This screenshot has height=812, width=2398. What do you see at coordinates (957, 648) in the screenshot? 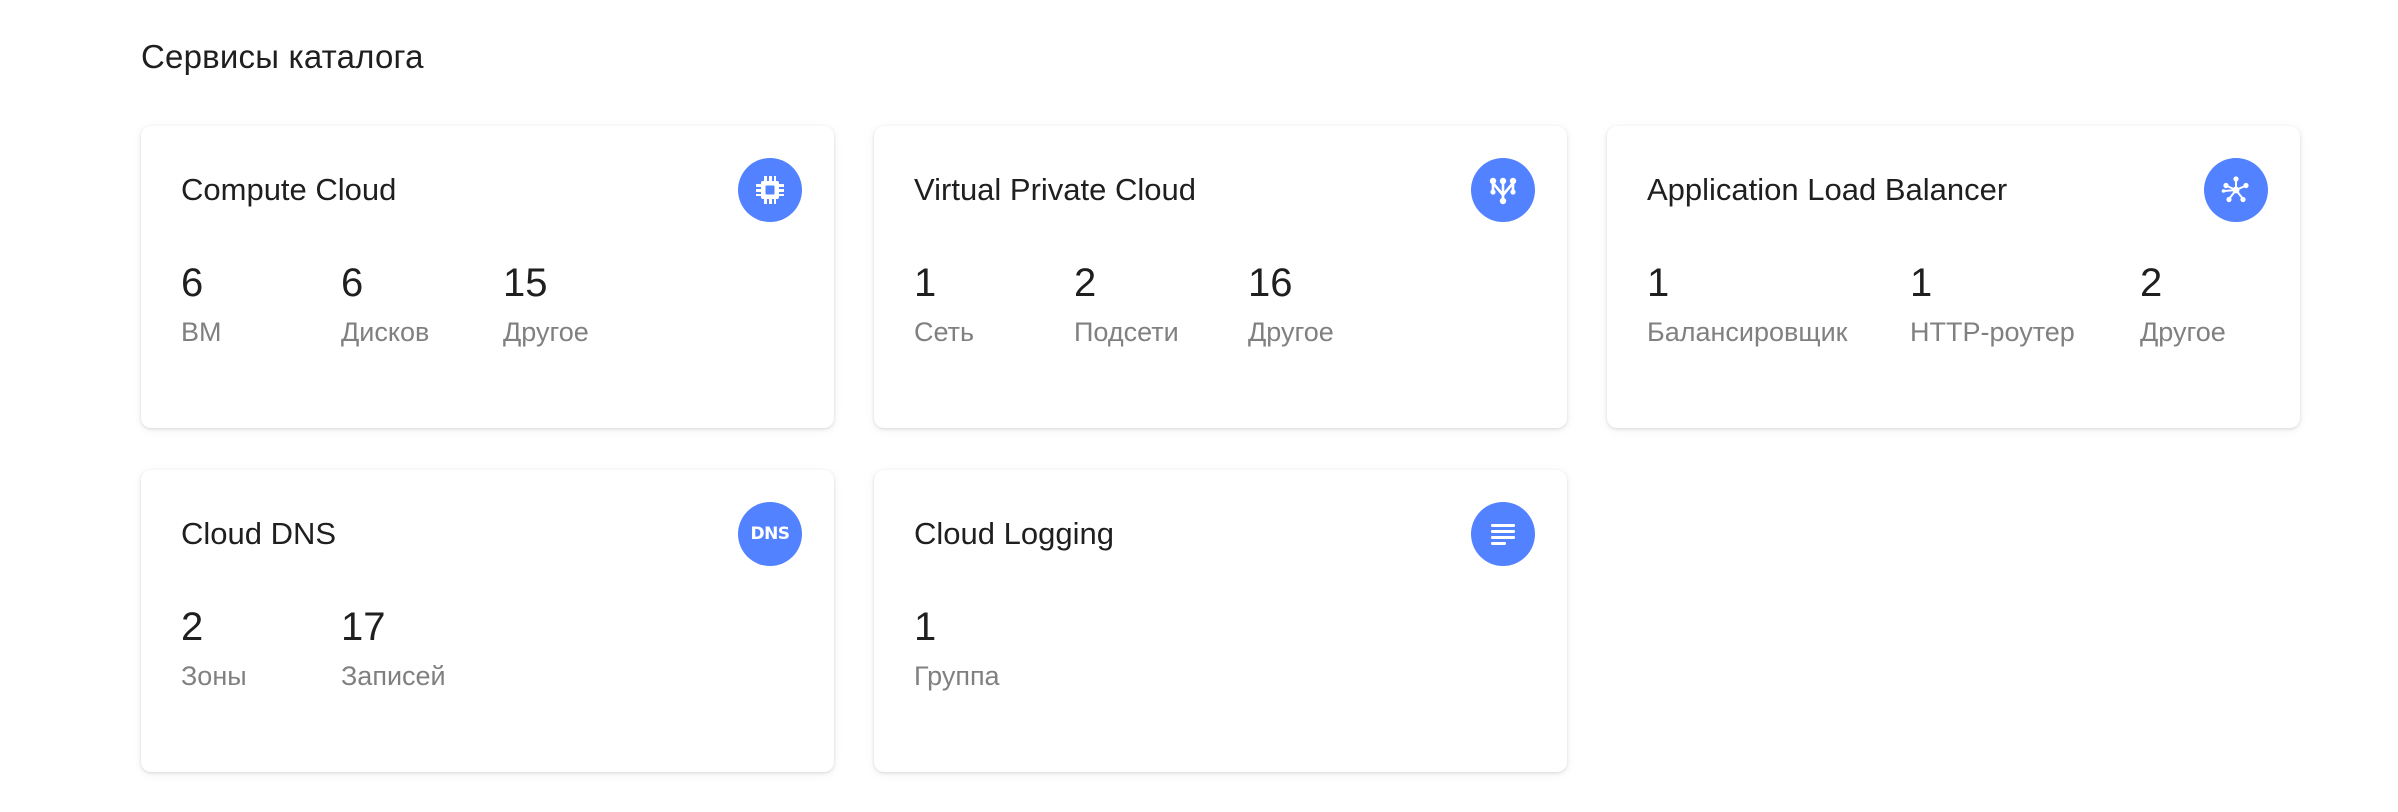
I see `stat-group: 1 Группа` at bounding box center [957, 648].